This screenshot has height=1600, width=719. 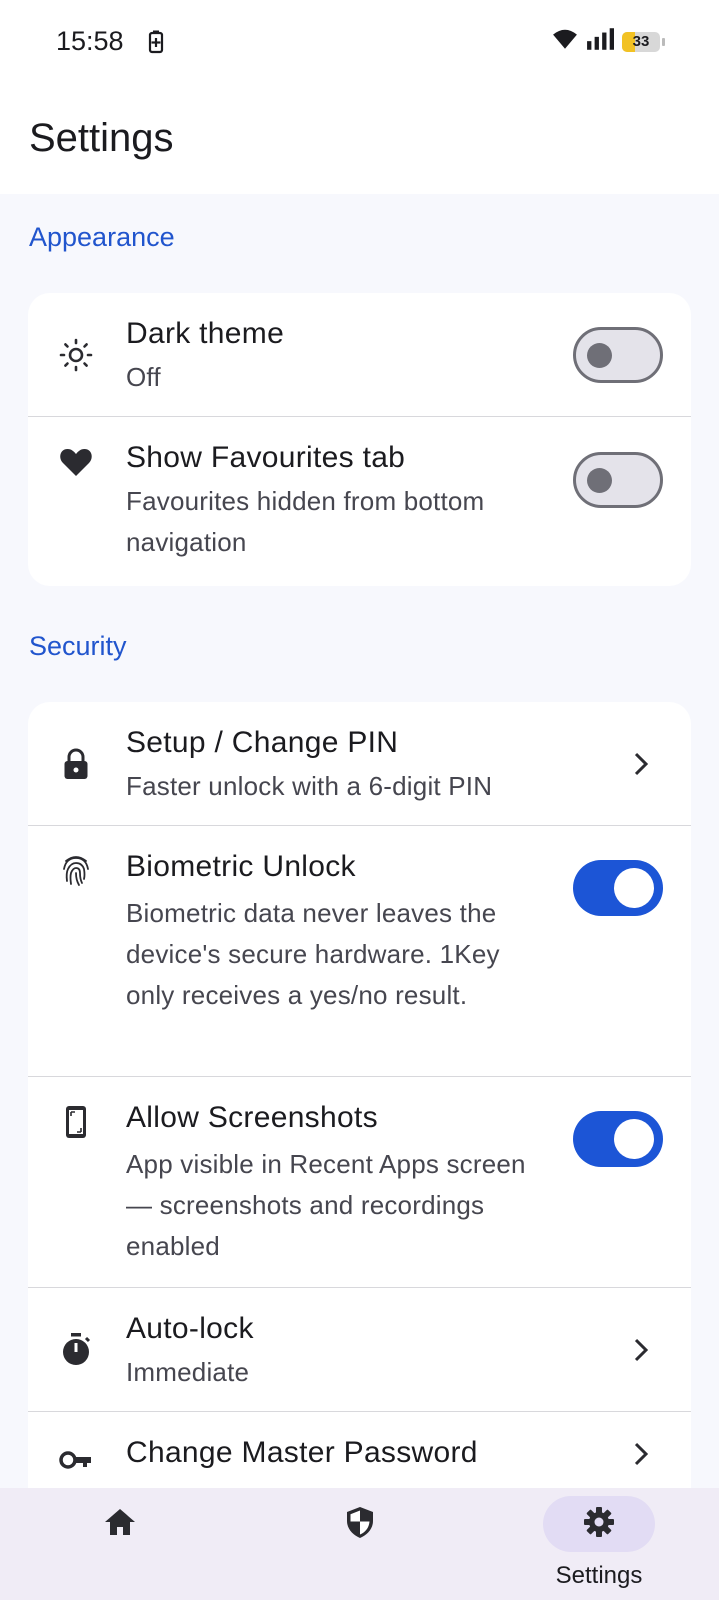 I want to click on biometric-unlock-toggle, so click(x=618, y=888).